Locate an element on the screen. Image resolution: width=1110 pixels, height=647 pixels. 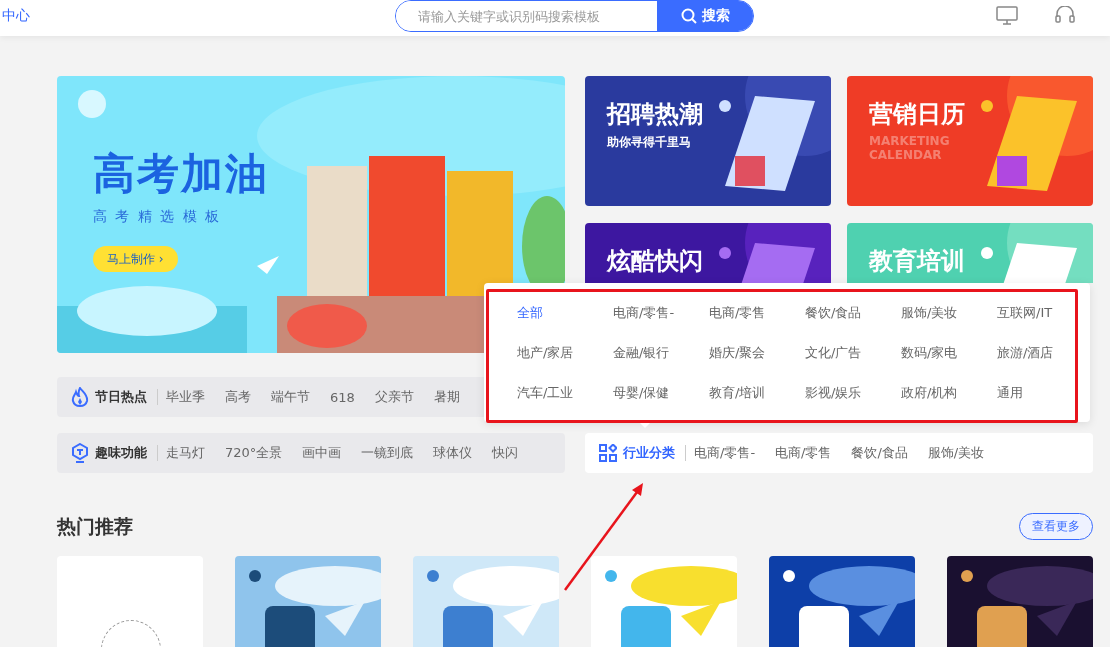
tag-link: 电商/零售 is located at coordinates (803, 453).